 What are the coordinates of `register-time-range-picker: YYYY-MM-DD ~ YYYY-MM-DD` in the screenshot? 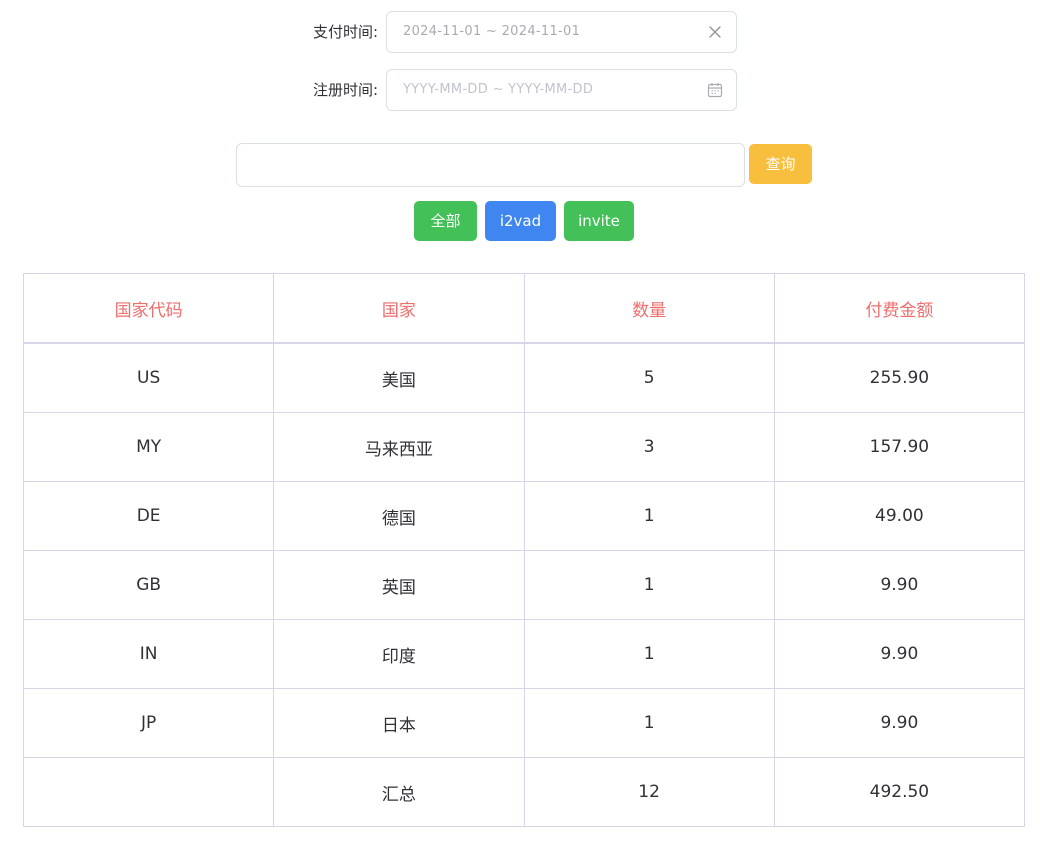 It's located at (561, 90).